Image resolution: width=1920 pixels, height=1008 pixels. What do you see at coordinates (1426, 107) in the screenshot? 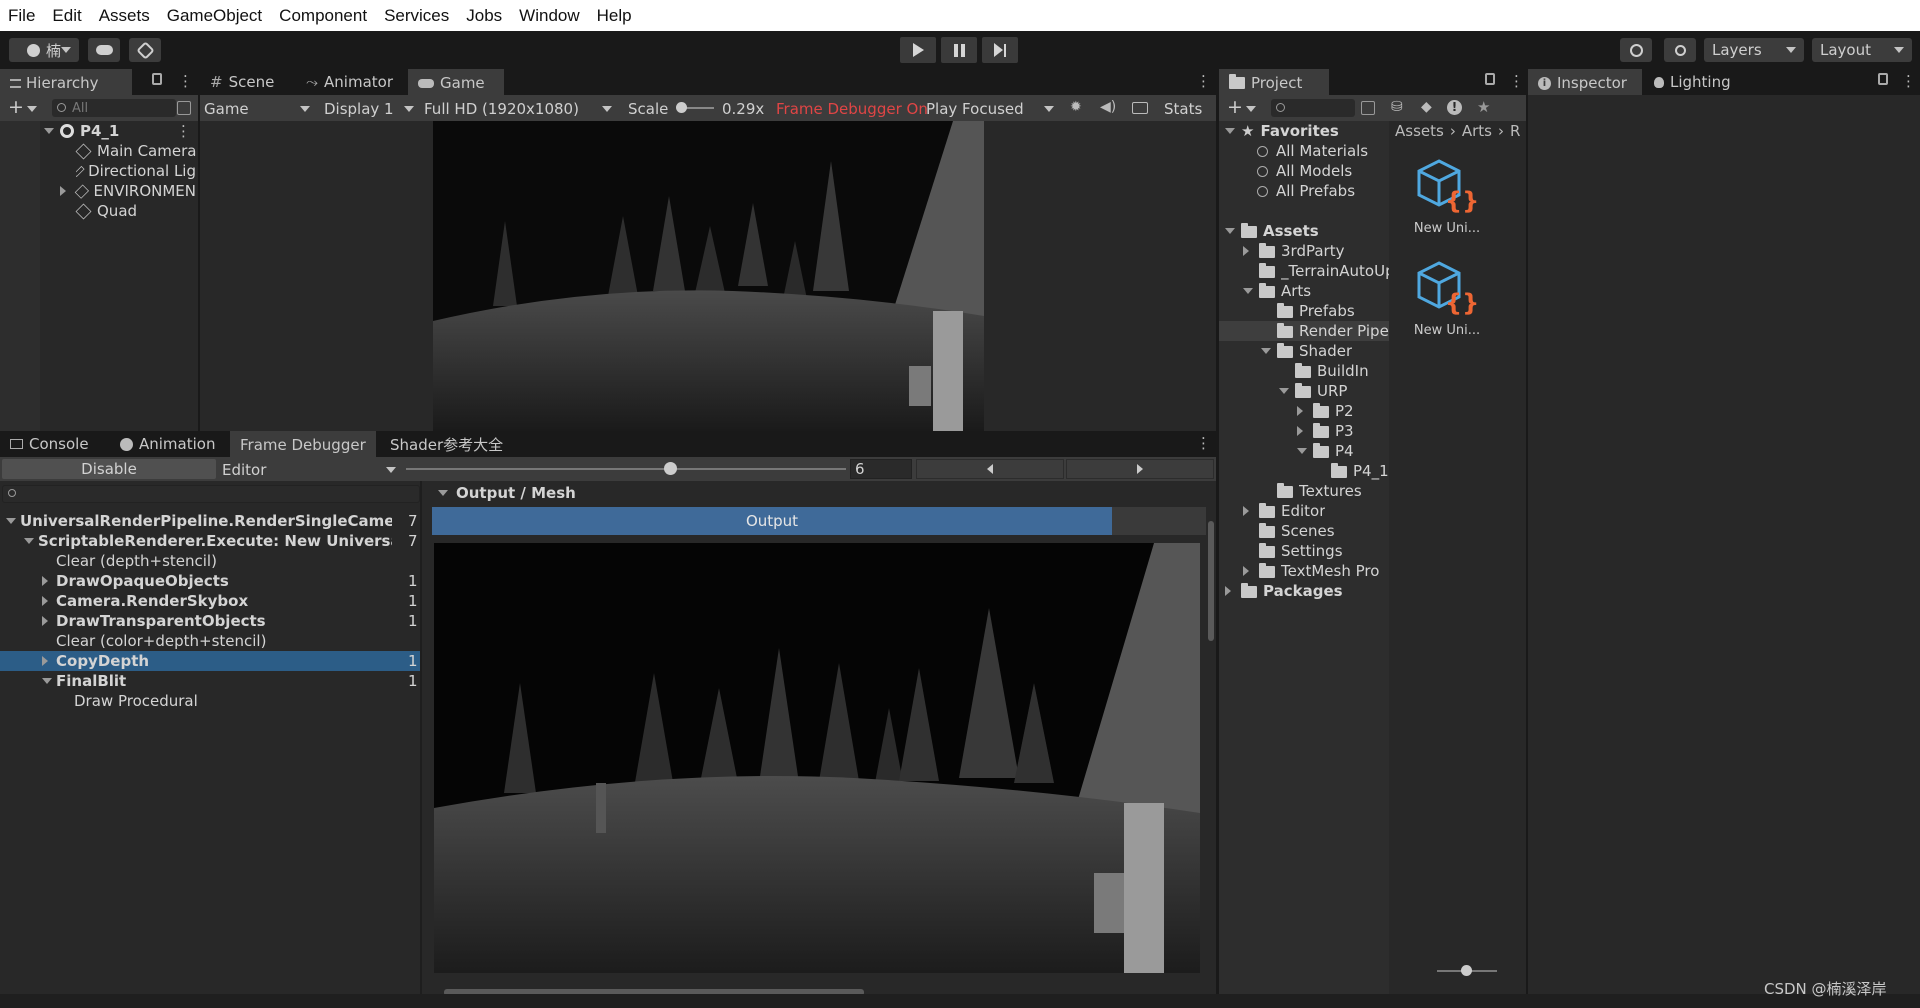
I see `label-filter-icon: ◆` at bounding box center [1426, 107].